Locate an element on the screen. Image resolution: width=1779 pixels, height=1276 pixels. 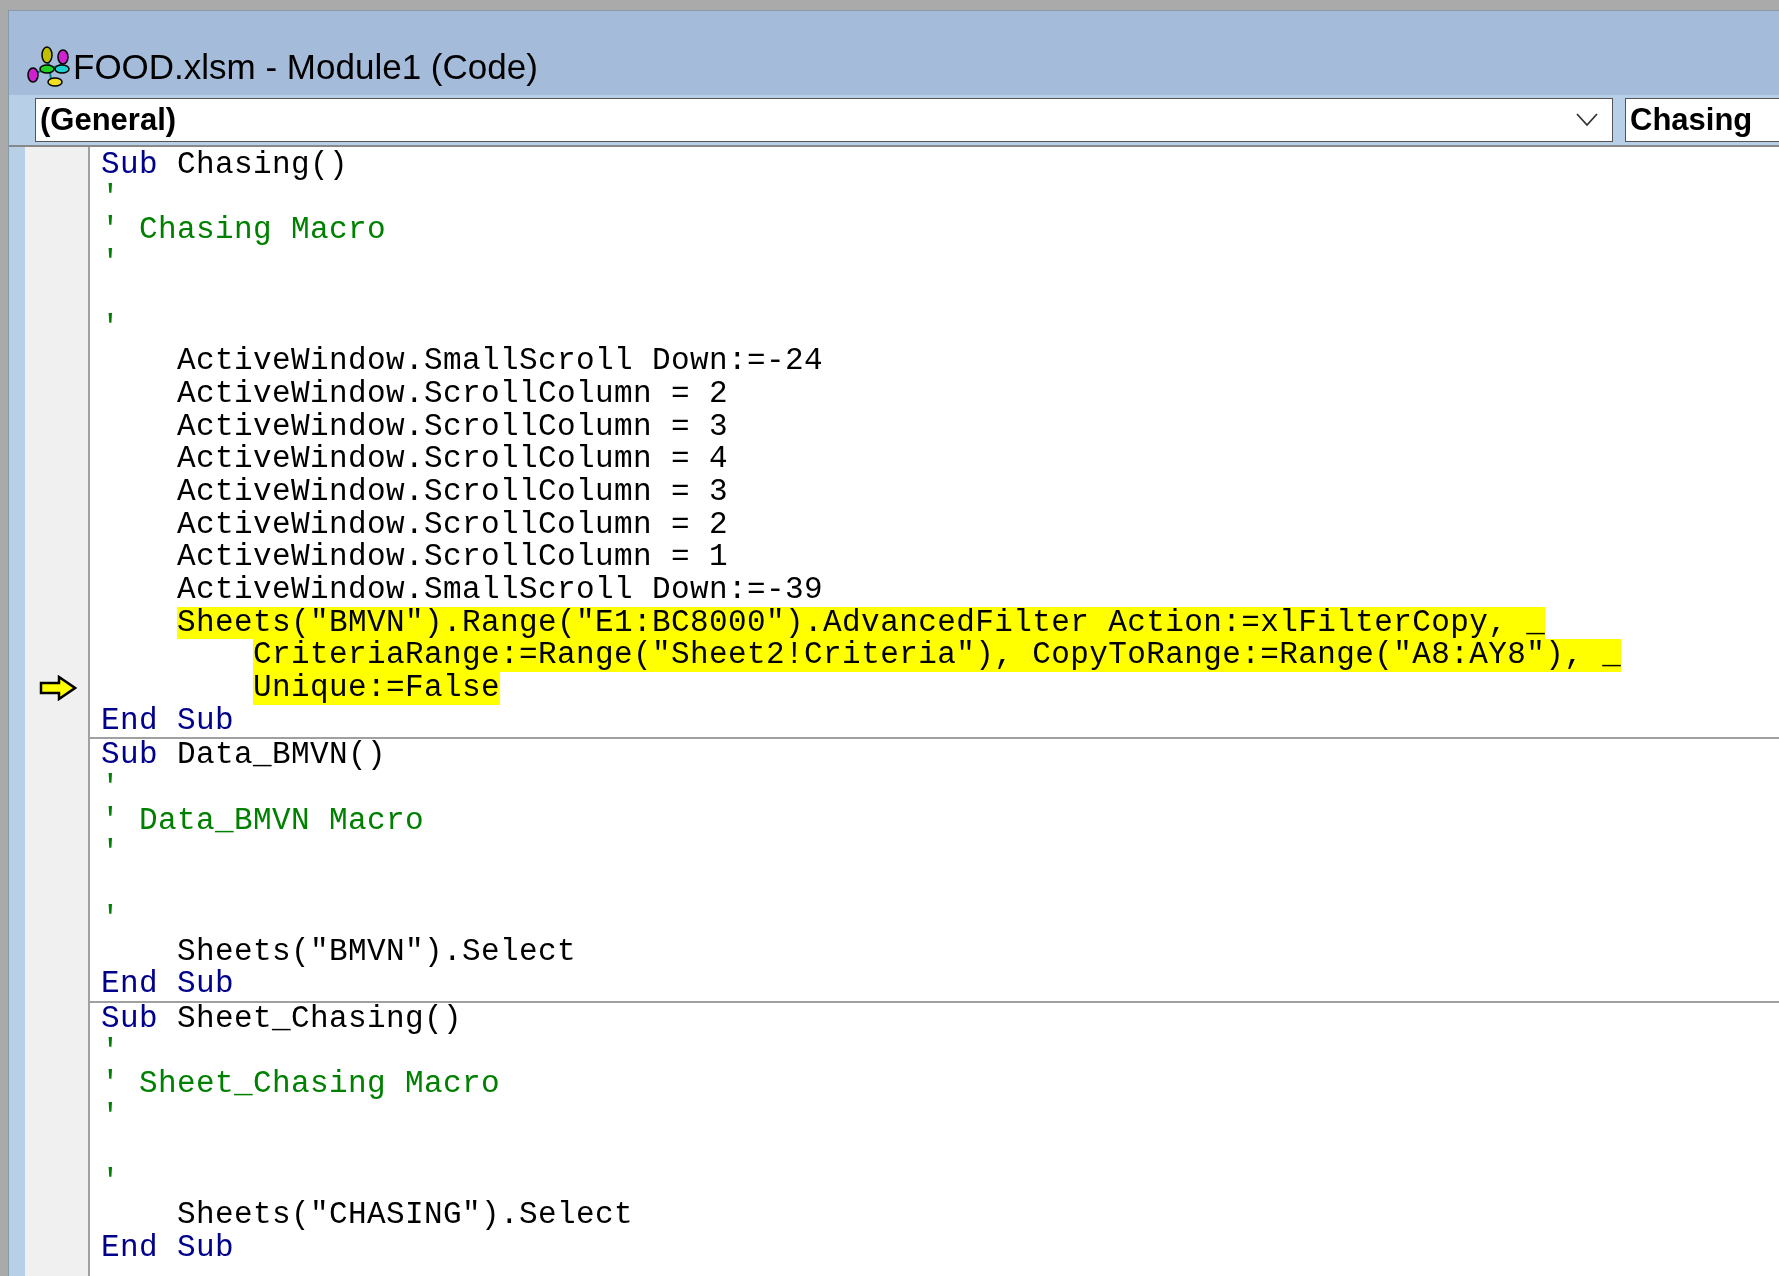
code-text: CriteriaRange:=Range("Sheet2!Criteria"), CopyToRange:=Range("A8:AY8"), _ is located at coordinates (937, 655).